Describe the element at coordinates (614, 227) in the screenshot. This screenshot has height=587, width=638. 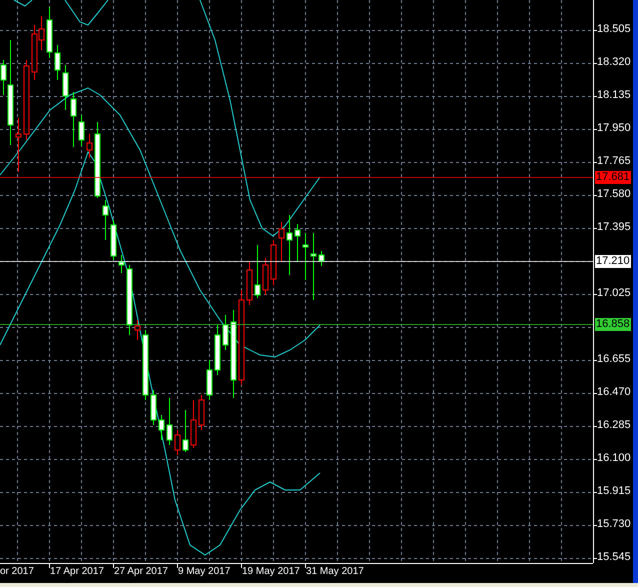
I see `price-label: 17.395` at that location.